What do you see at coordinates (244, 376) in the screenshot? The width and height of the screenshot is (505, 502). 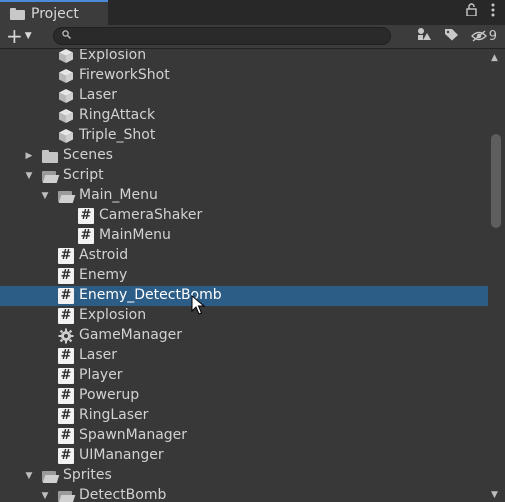 I see `asset-row: # Player` at bounding box center [244, 376].